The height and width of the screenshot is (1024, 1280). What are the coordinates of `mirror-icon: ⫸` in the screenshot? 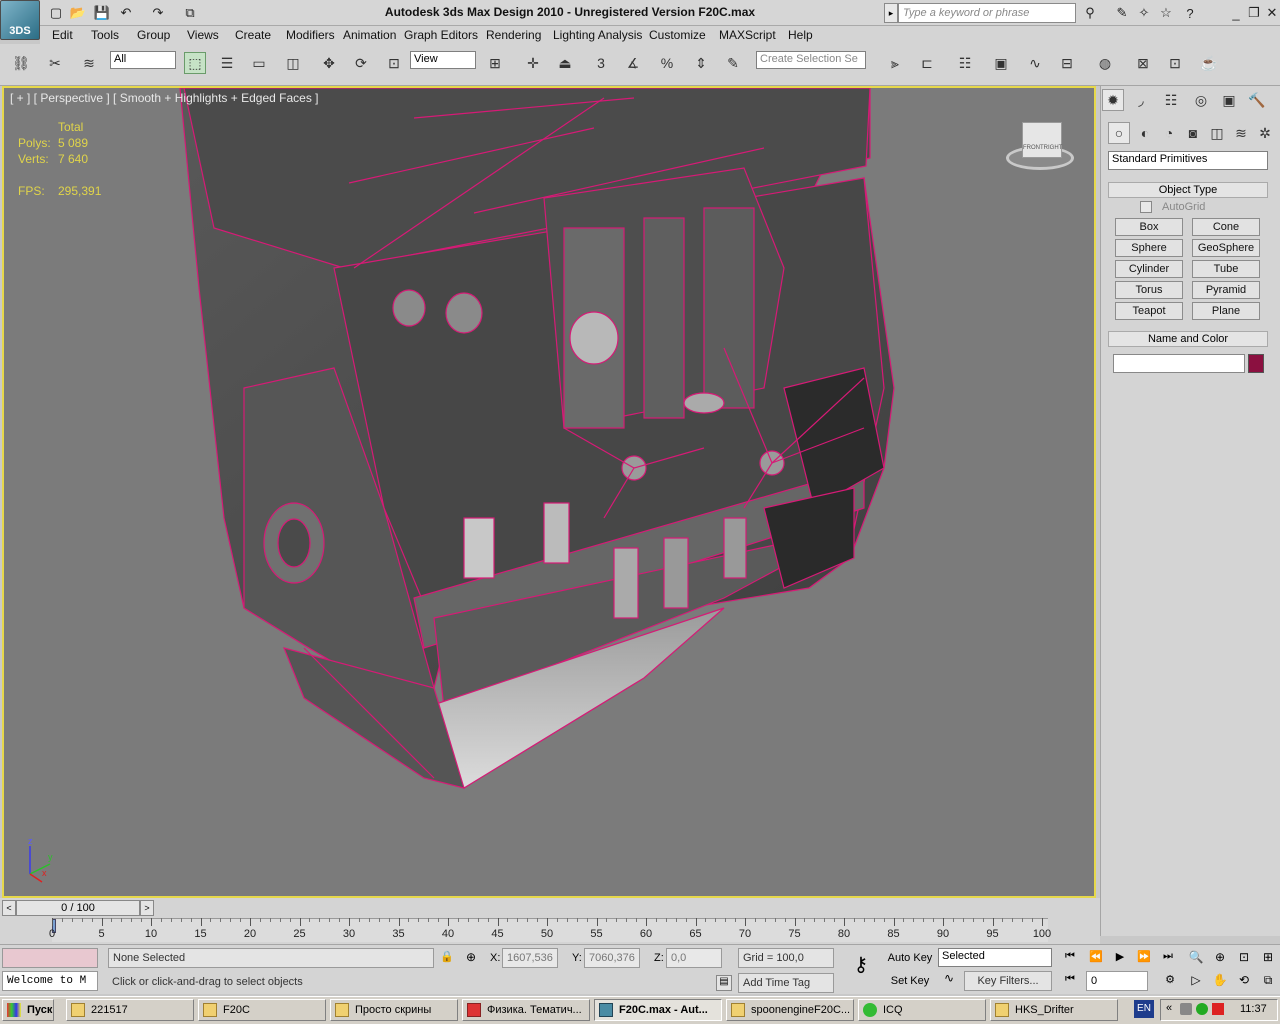 It's located at (895, 63).